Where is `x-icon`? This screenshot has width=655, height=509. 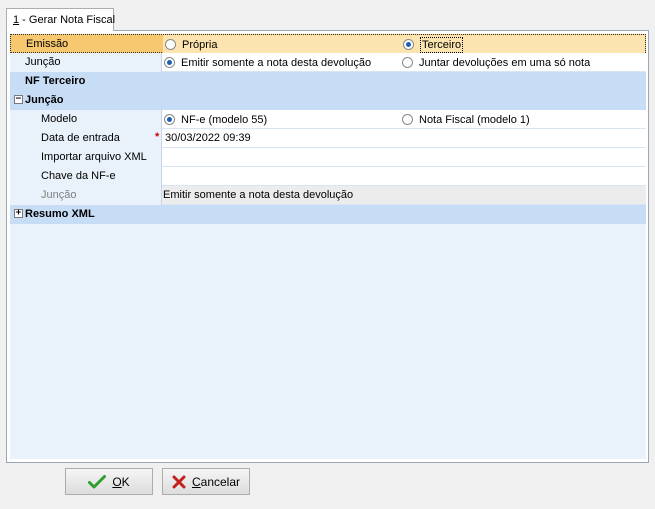 x-icon is located at coordinates (179, 481).